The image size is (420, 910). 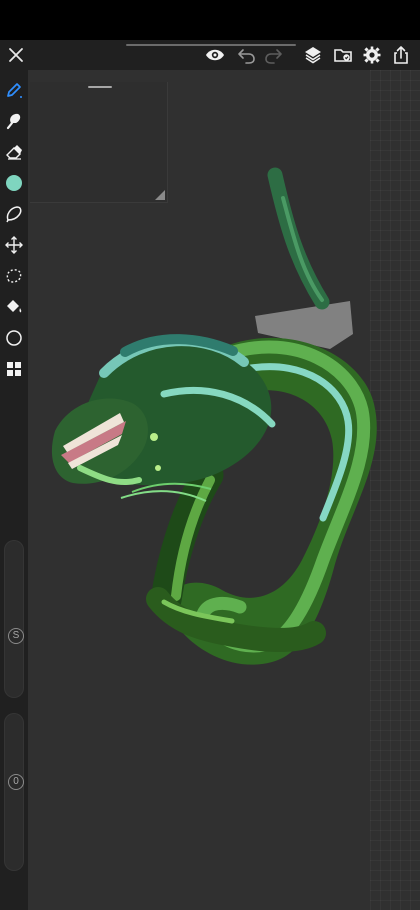 I want to click on eraser-tool-button, so click(x=14, y=152).